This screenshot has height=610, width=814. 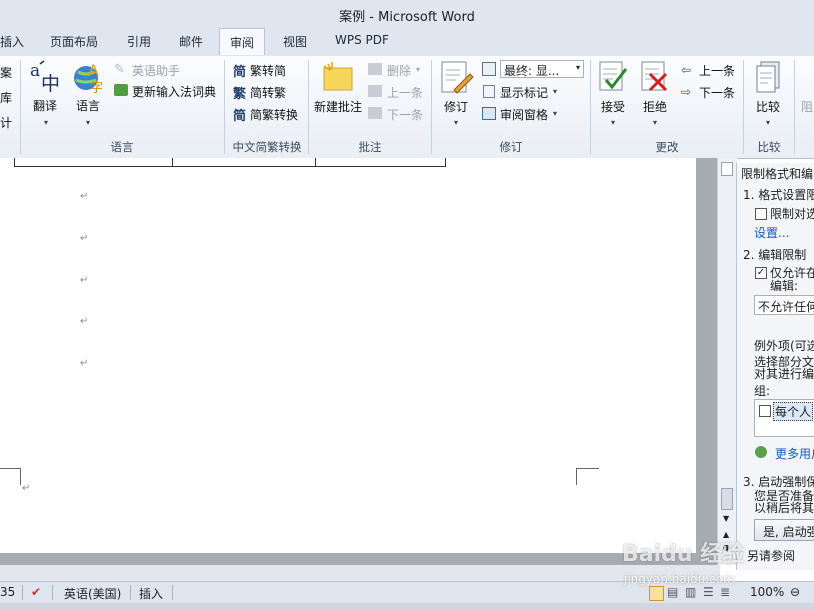 I want to click on delete-comment-icon, so click(x=375, y=69).